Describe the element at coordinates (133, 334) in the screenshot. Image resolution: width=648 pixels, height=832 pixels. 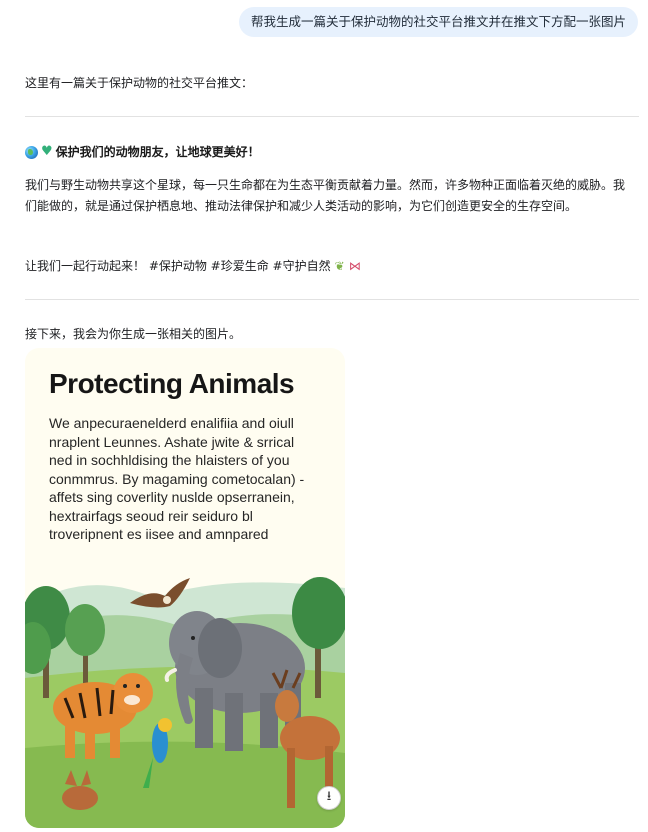
I see `assistant-next-text: 接下来，我会为你生成一张相关的图片。` at that location.